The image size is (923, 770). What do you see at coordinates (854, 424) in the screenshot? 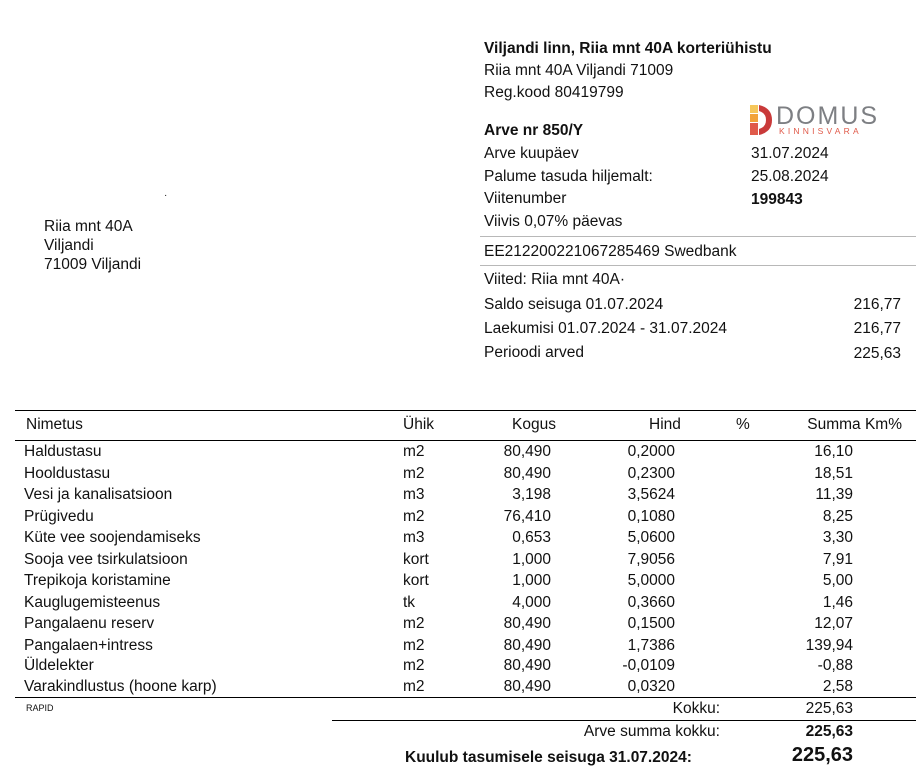
I see `header-sum: Summa Km%` at bounding box center [854, 424].